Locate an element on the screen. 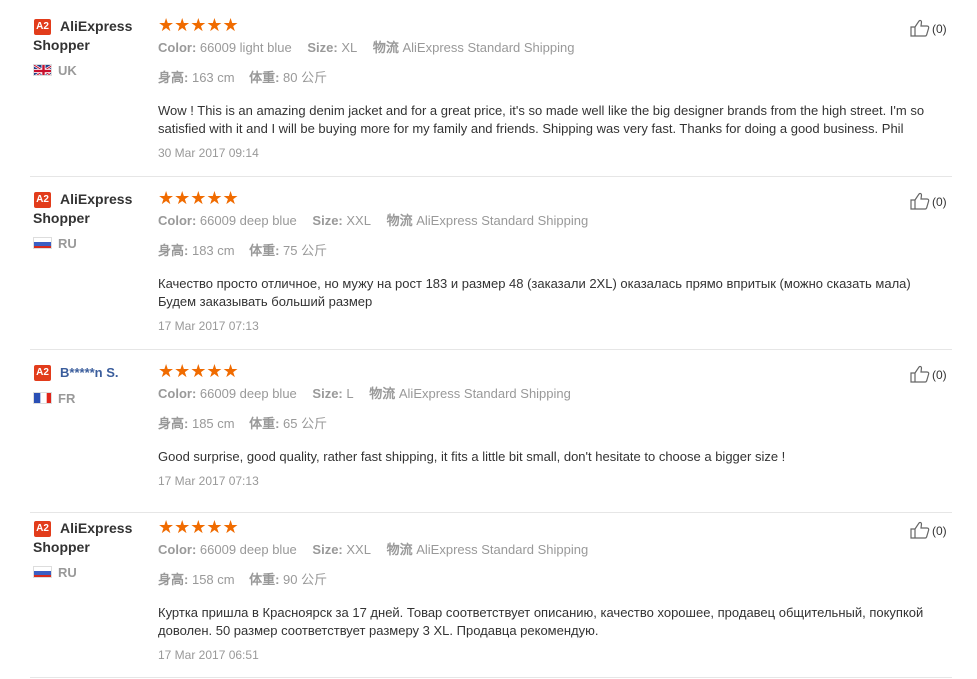  color-value: 66009 light blue is located at coordinates (245, 47).